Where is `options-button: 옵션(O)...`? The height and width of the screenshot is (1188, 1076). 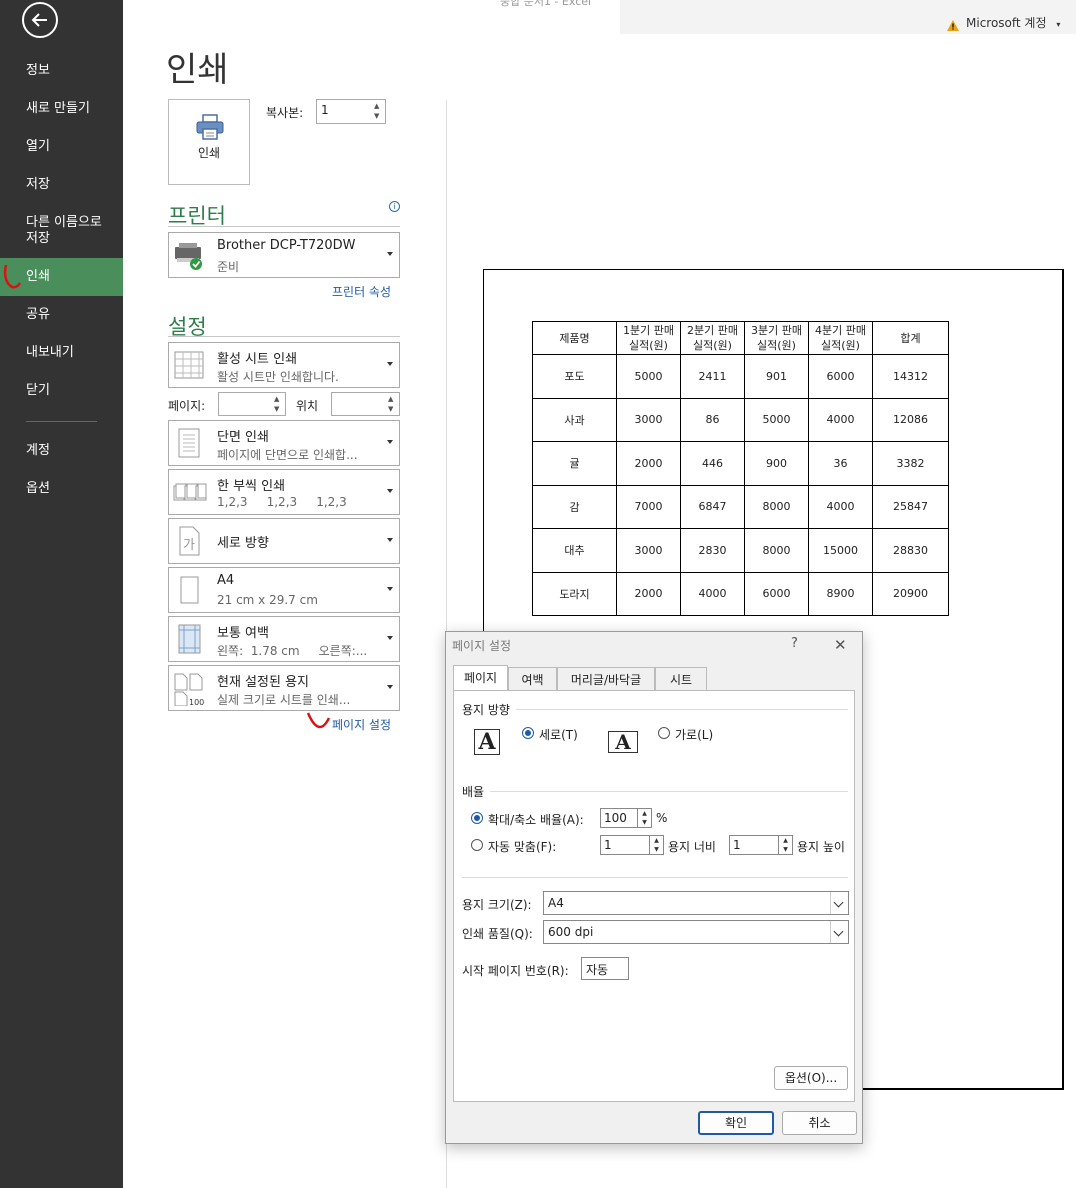 options-button: 옵션(O)... is located at coordinates (811, 1078).